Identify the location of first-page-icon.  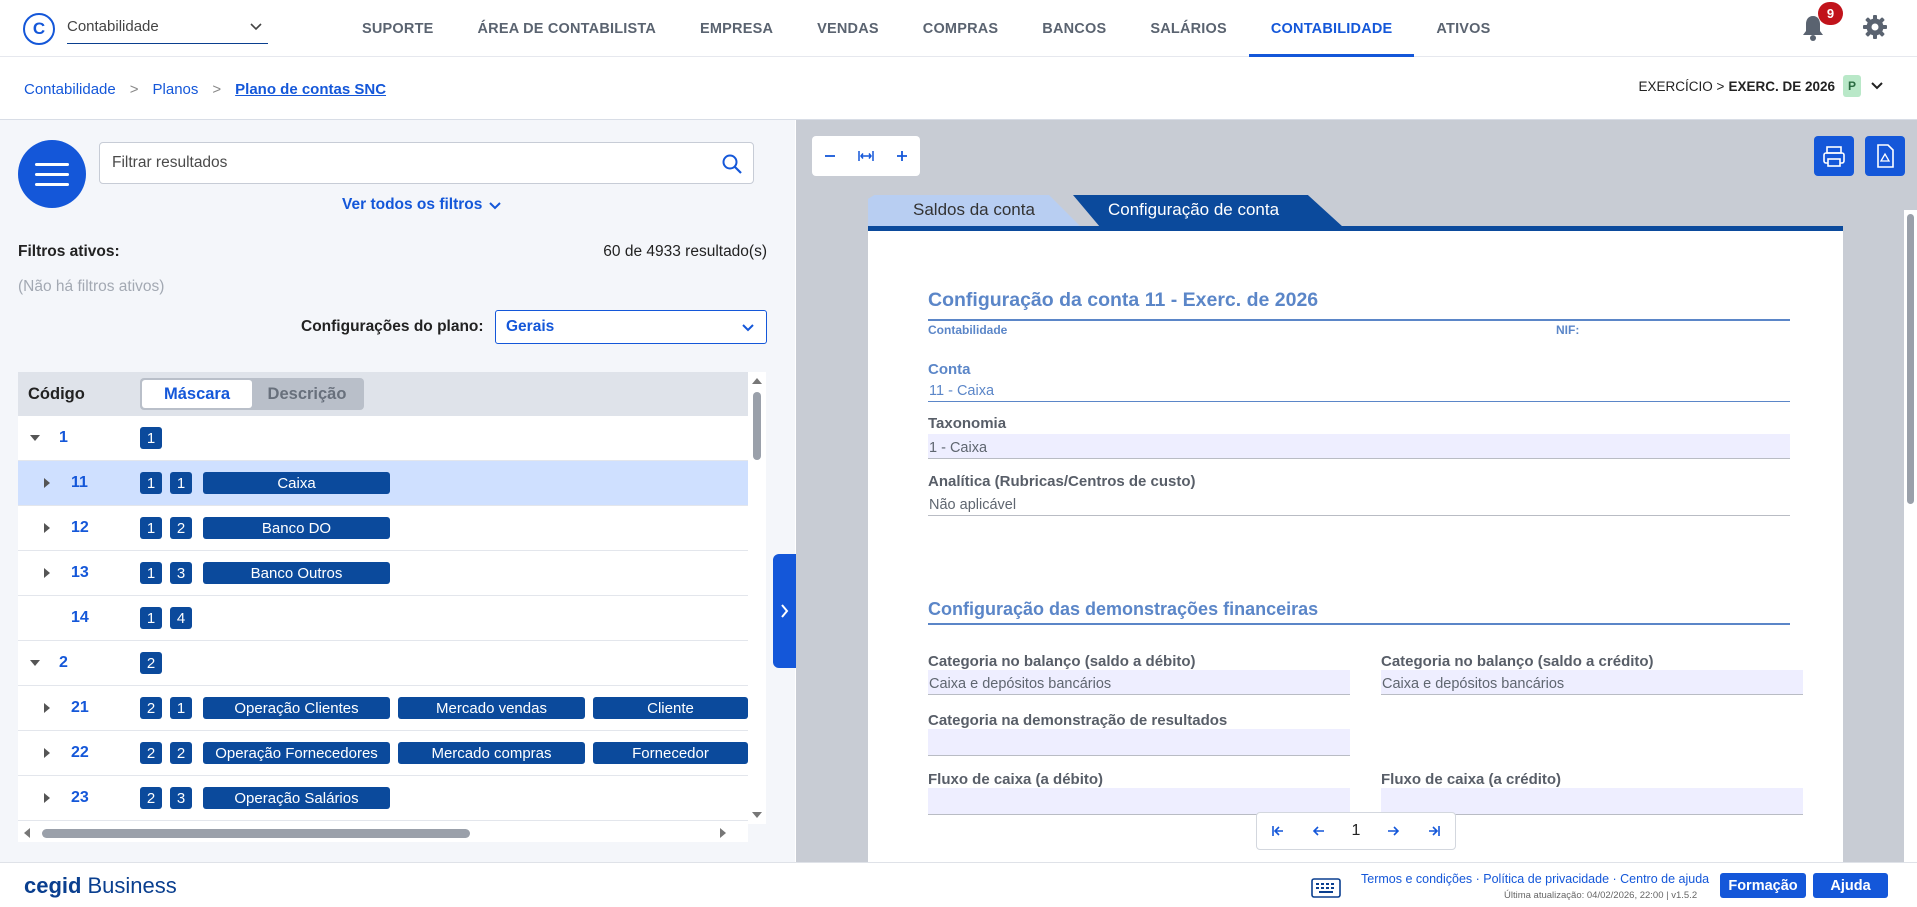
(1278, 831).